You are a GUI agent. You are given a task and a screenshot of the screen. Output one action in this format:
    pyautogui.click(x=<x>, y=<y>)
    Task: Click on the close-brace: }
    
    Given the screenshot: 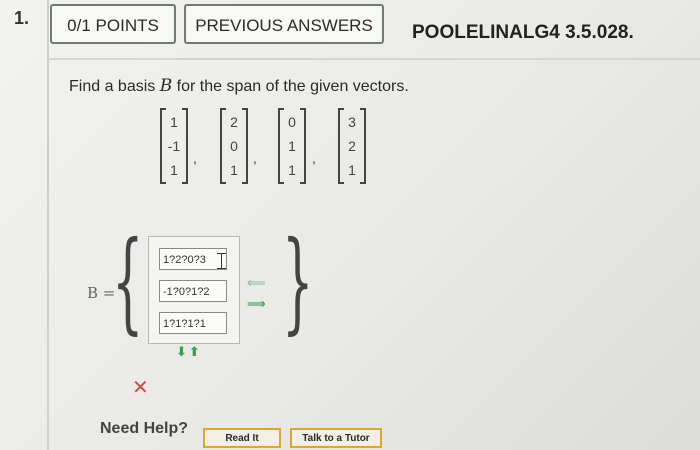 What is the action you would take?
    pyautogui.click(x=298, y=281)
    